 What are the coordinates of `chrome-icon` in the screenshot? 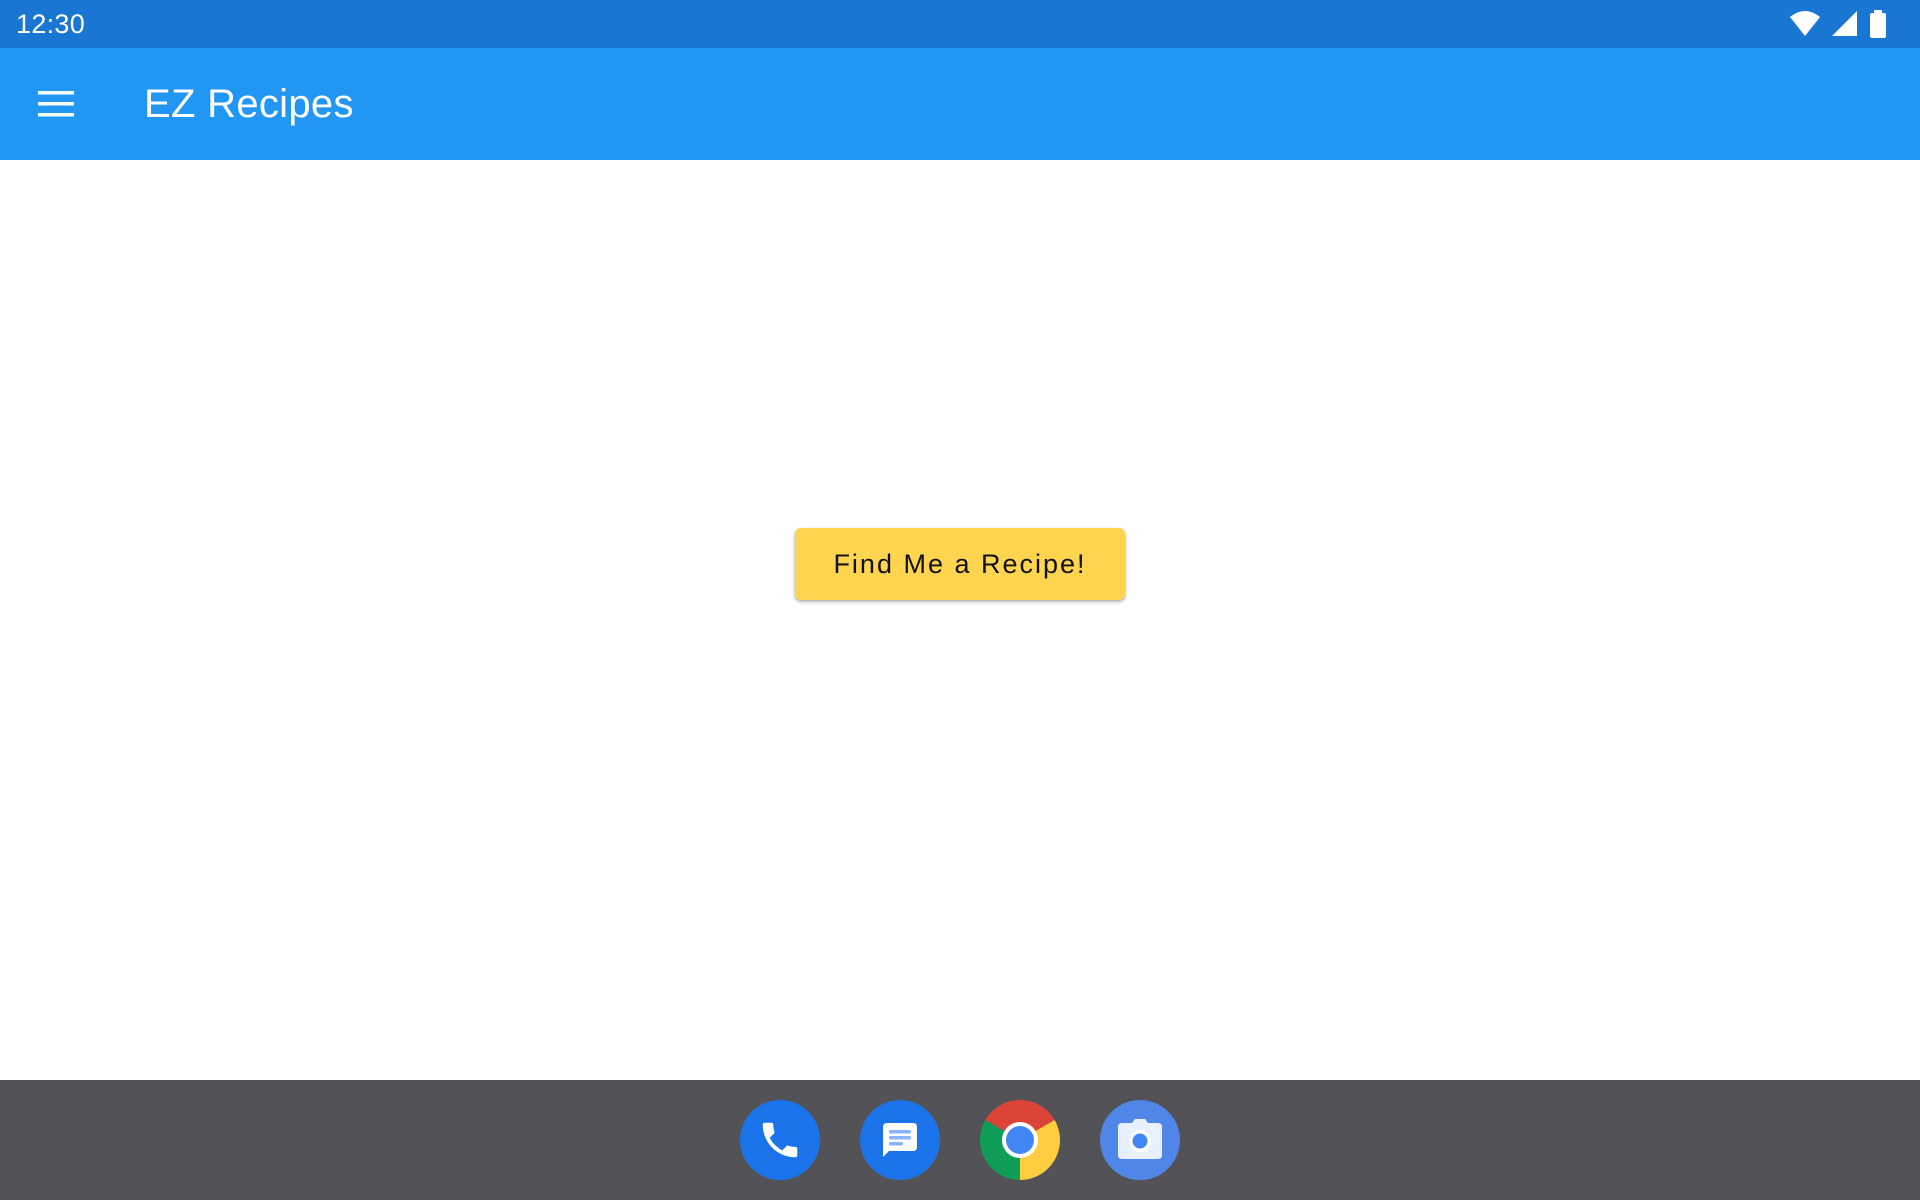 It's located at (1020, 1140).